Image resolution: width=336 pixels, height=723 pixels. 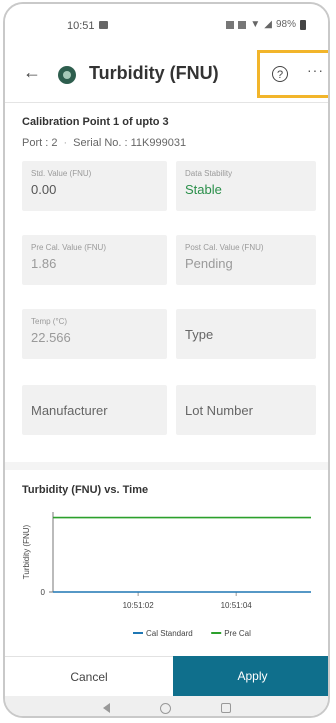 I want to click on std-value-value: 0.00, so click(x=44, y=189).